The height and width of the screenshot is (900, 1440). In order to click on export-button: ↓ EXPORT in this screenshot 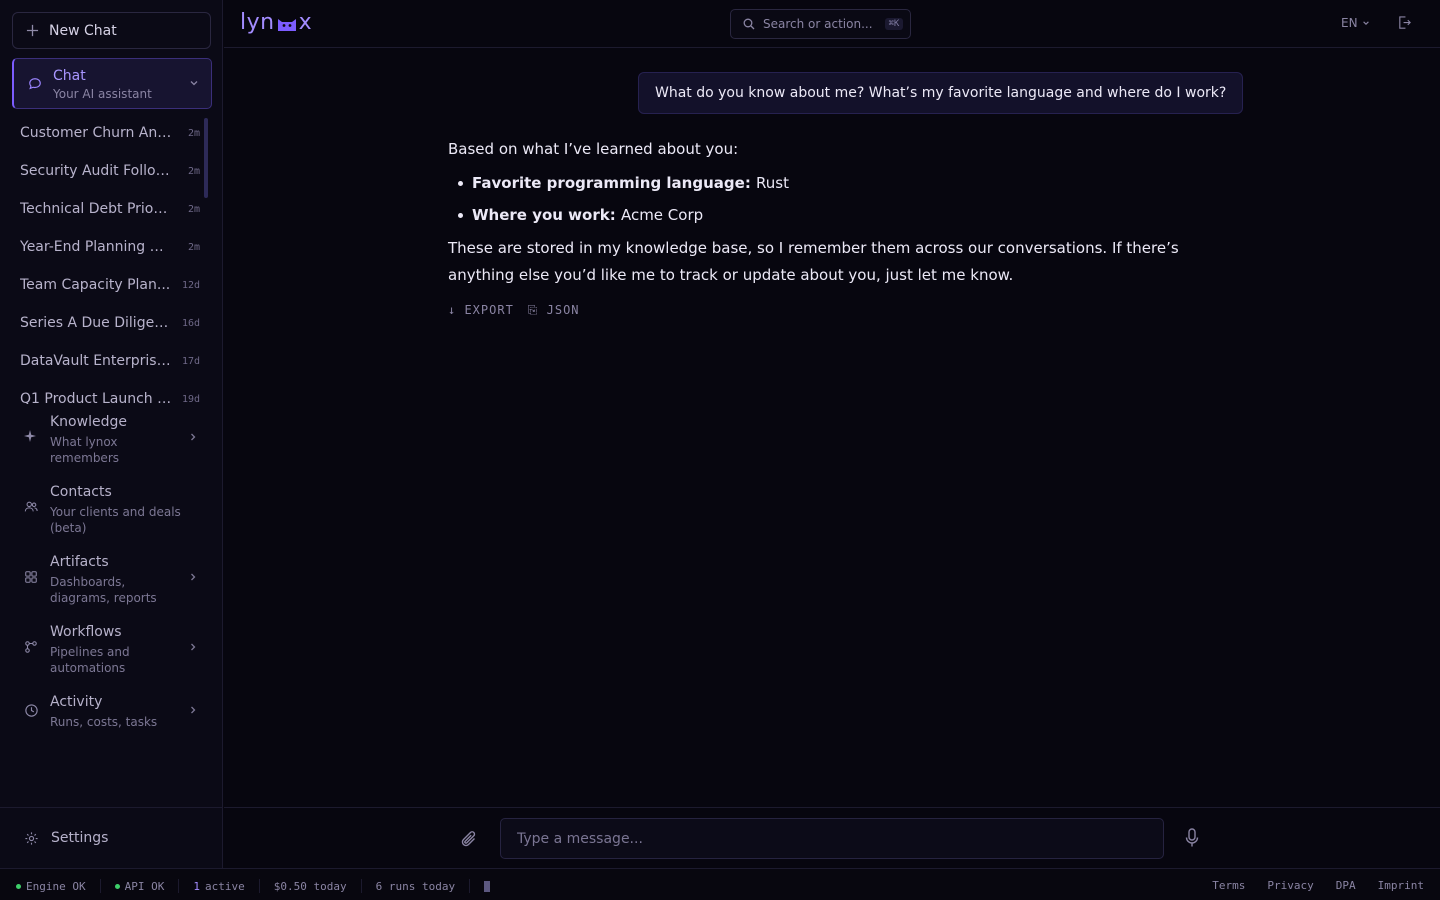, I will do `click(481, 310)`.